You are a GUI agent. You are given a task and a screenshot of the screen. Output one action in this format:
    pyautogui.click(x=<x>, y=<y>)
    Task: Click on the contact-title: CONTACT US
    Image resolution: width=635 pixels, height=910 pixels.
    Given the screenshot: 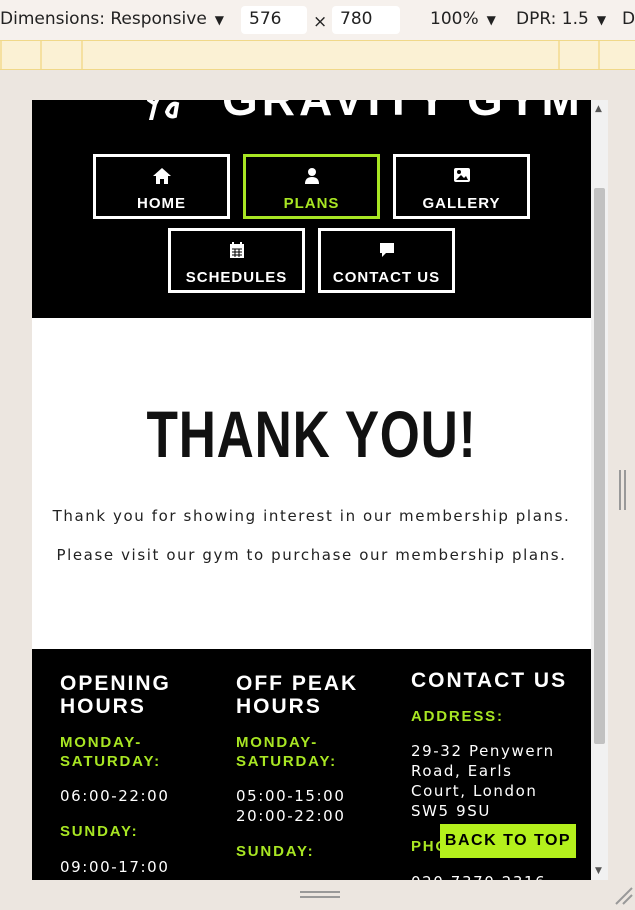 What is the action you would take?
    pyautogui.click(x=489, y=680)
    